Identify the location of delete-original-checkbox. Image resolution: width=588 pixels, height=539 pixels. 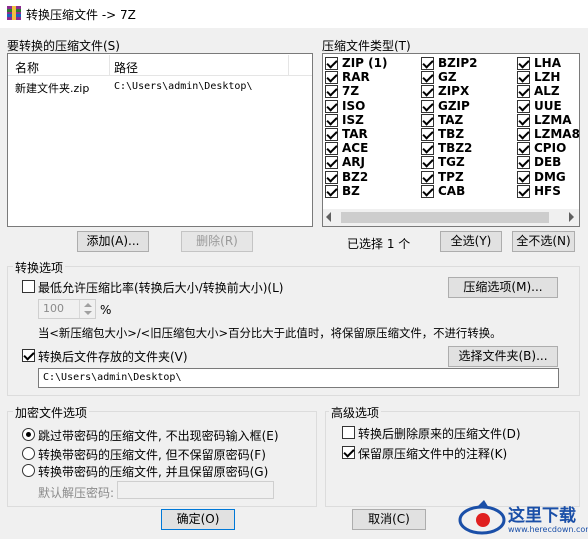
(348, 432).